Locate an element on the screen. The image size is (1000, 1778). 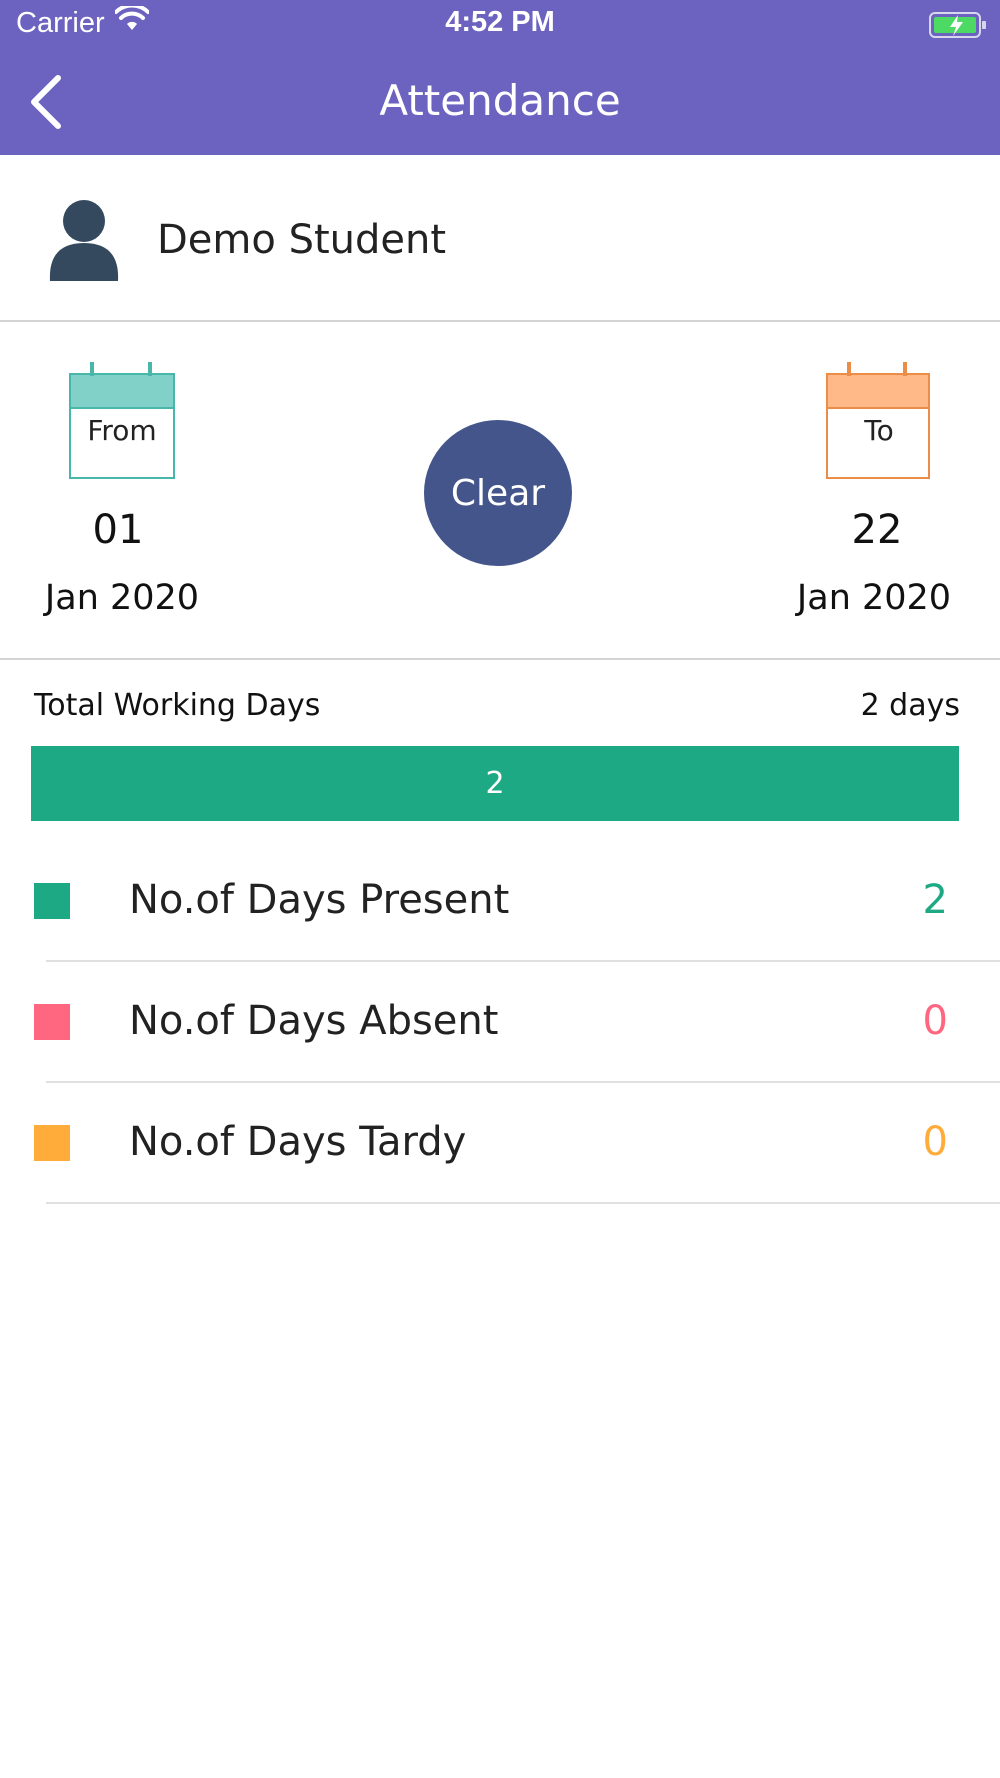
working-days-value: 2 days is located at coordinates (910, 705).